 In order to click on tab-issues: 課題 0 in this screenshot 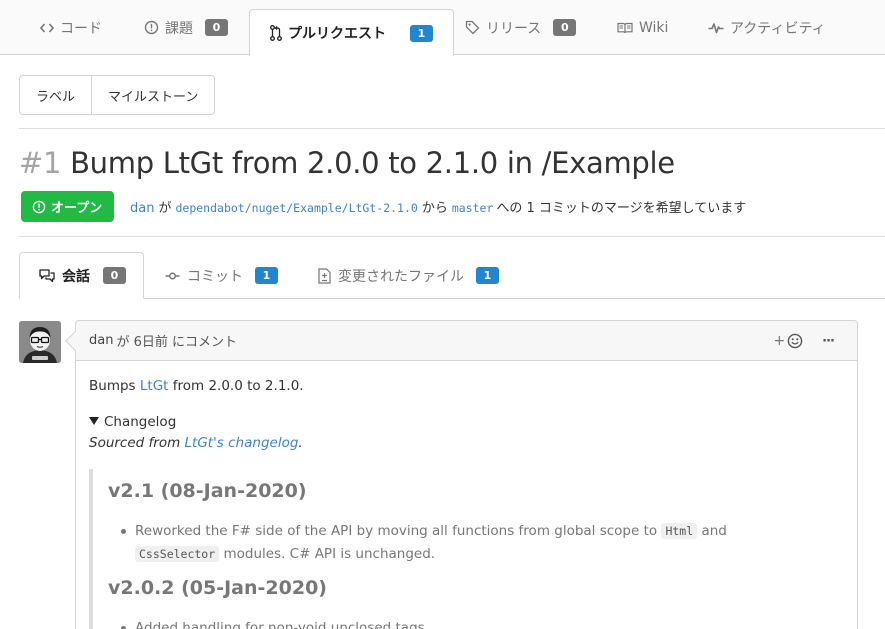, I will do `click(186, 27)`.